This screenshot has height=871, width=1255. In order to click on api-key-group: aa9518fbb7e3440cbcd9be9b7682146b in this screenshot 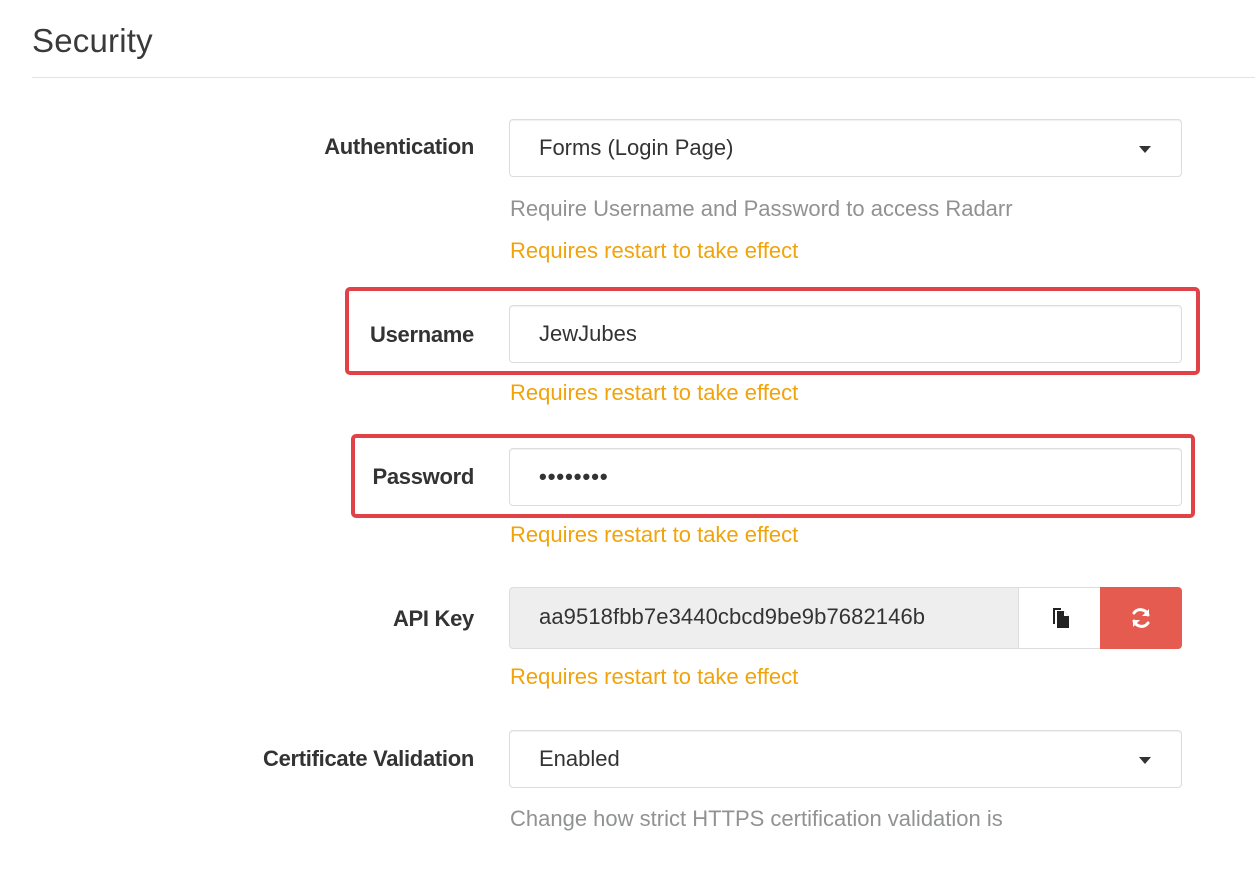, I will do `click(845, 618)`.